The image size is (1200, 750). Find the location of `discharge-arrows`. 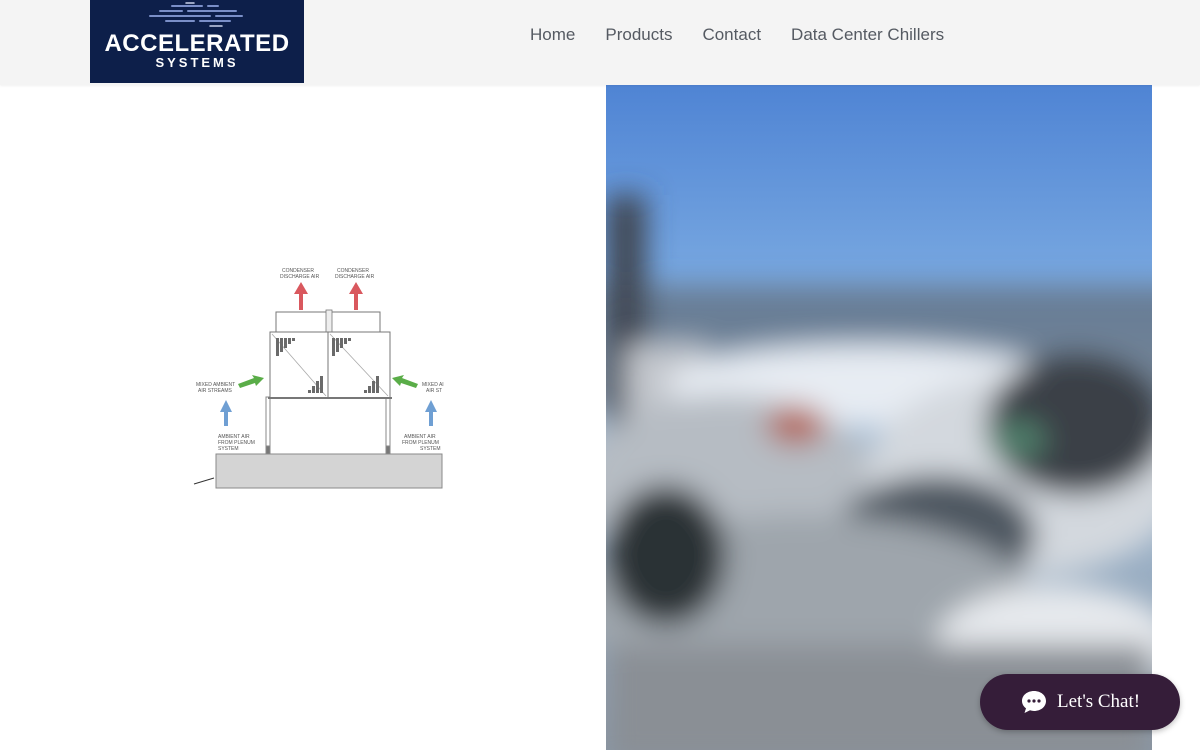

discharge-arrows is located at coordinates (328, 296).